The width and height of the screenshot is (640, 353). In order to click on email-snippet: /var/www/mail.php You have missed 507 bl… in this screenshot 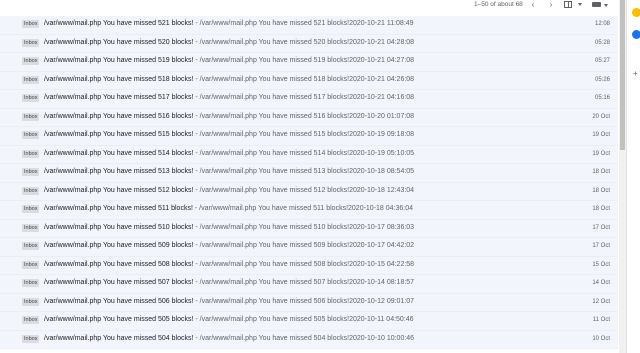, I will do `click(307, 282)`.